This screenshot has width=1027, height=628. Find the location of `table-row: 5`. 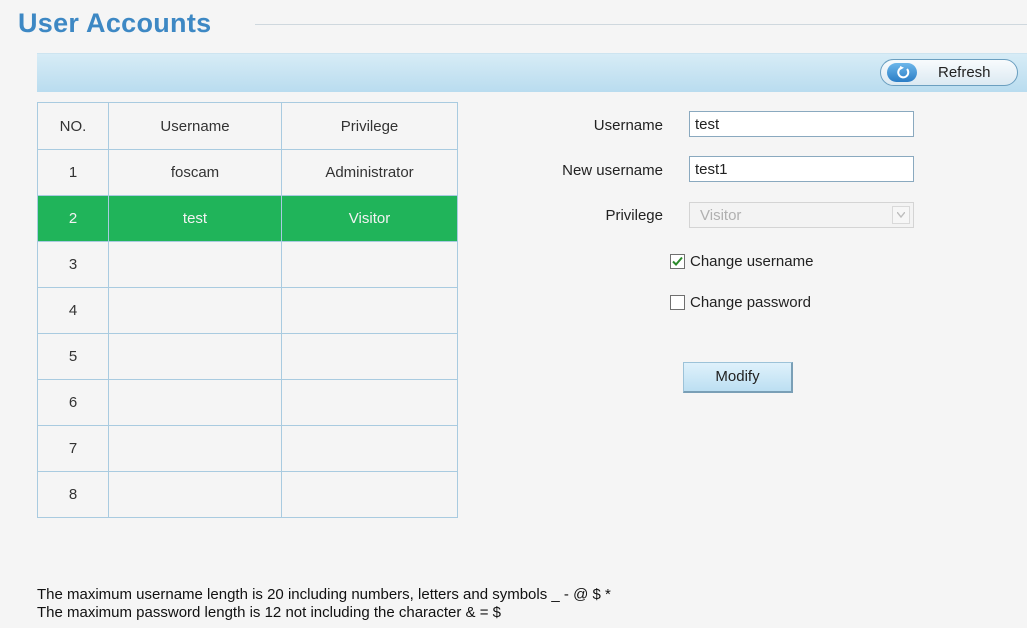

table-row: 5 is located at coordinates (247, 356).